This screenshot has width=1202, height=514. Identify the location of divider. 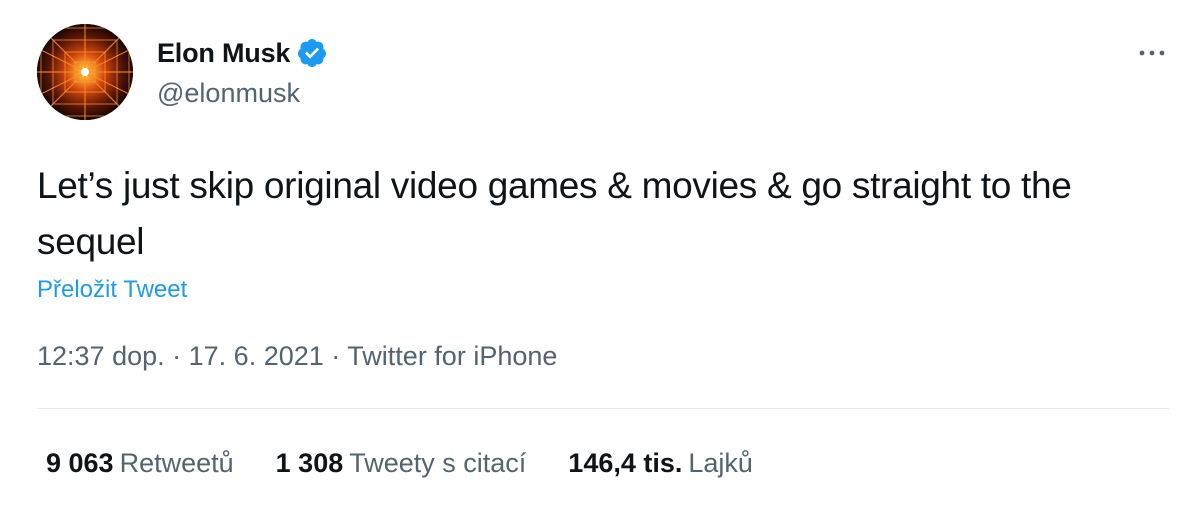
(603, 408).